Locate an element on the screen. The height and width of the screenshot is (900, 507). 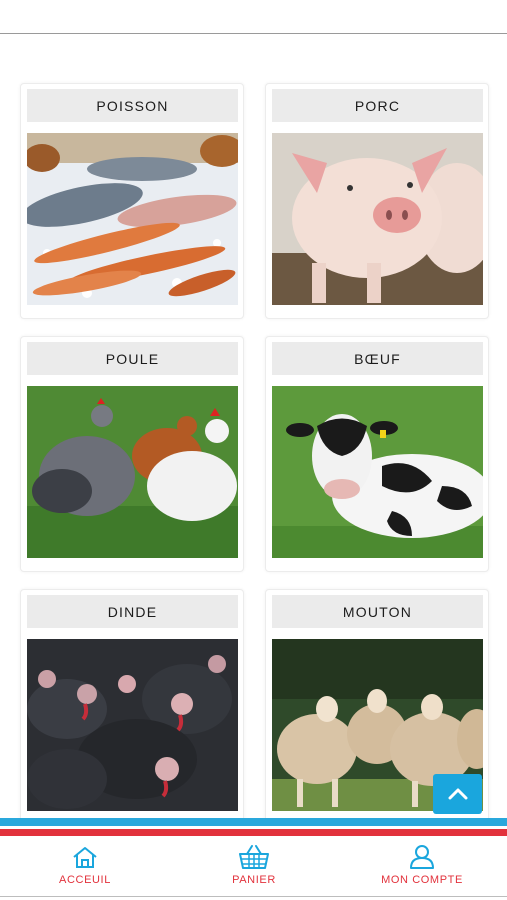
pig-photo is located at coordinates (377, 219).